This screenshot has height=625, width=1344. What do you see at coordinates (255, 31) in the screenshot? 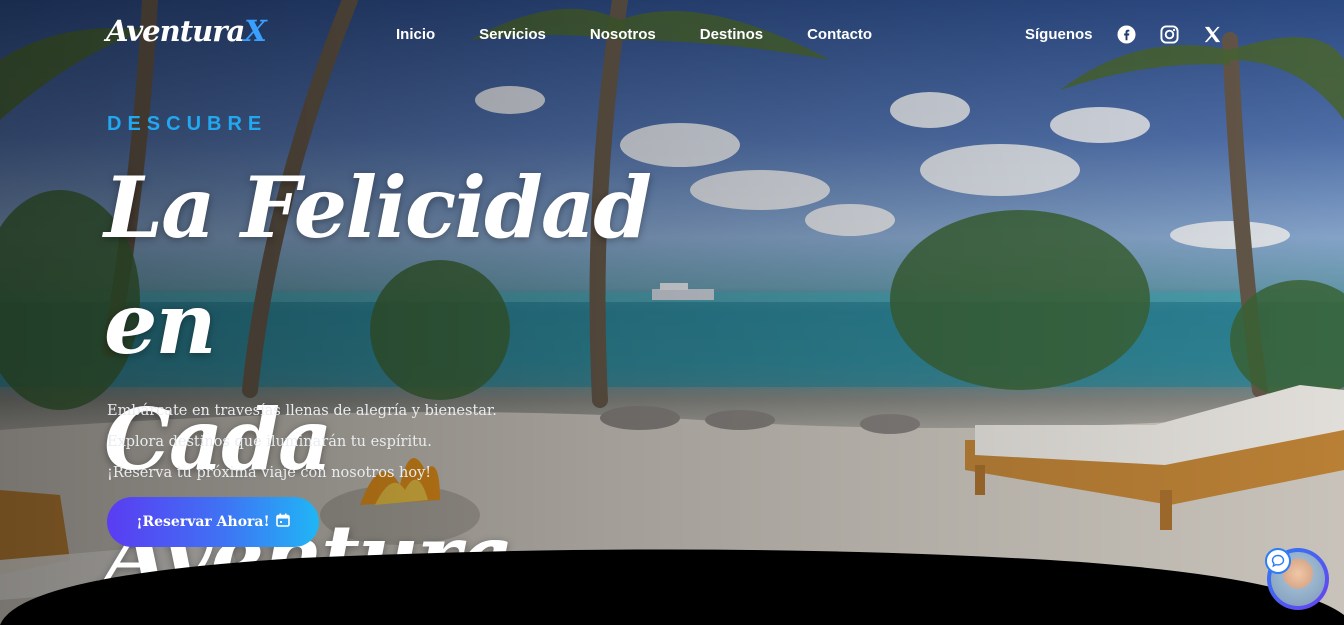
I see `brand-accent: X` at bounding box center [255, 31].